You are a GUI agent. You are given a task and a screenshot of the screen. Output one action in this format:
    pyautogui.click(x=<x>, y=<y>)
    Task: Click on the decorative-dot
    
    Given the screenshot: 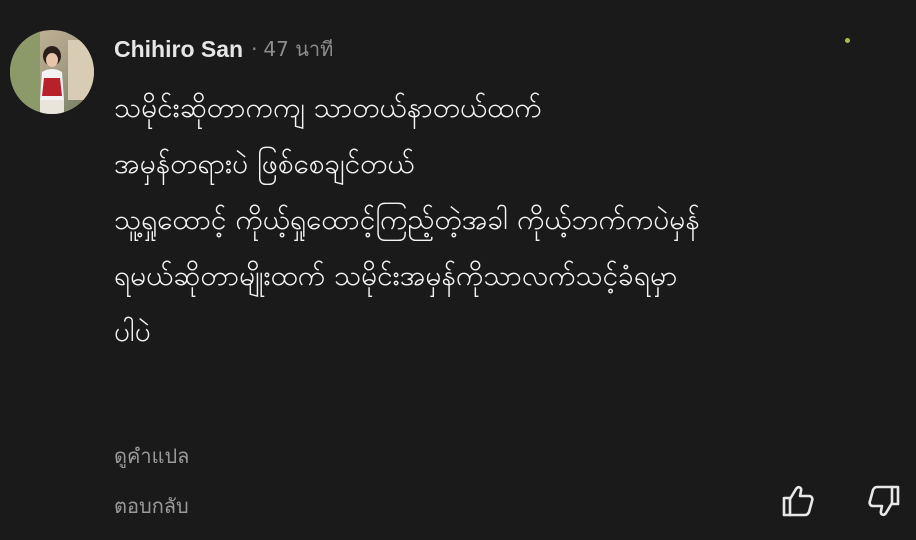 What is the action you would take?
    pyautogui.click(x=847, y=40)
    